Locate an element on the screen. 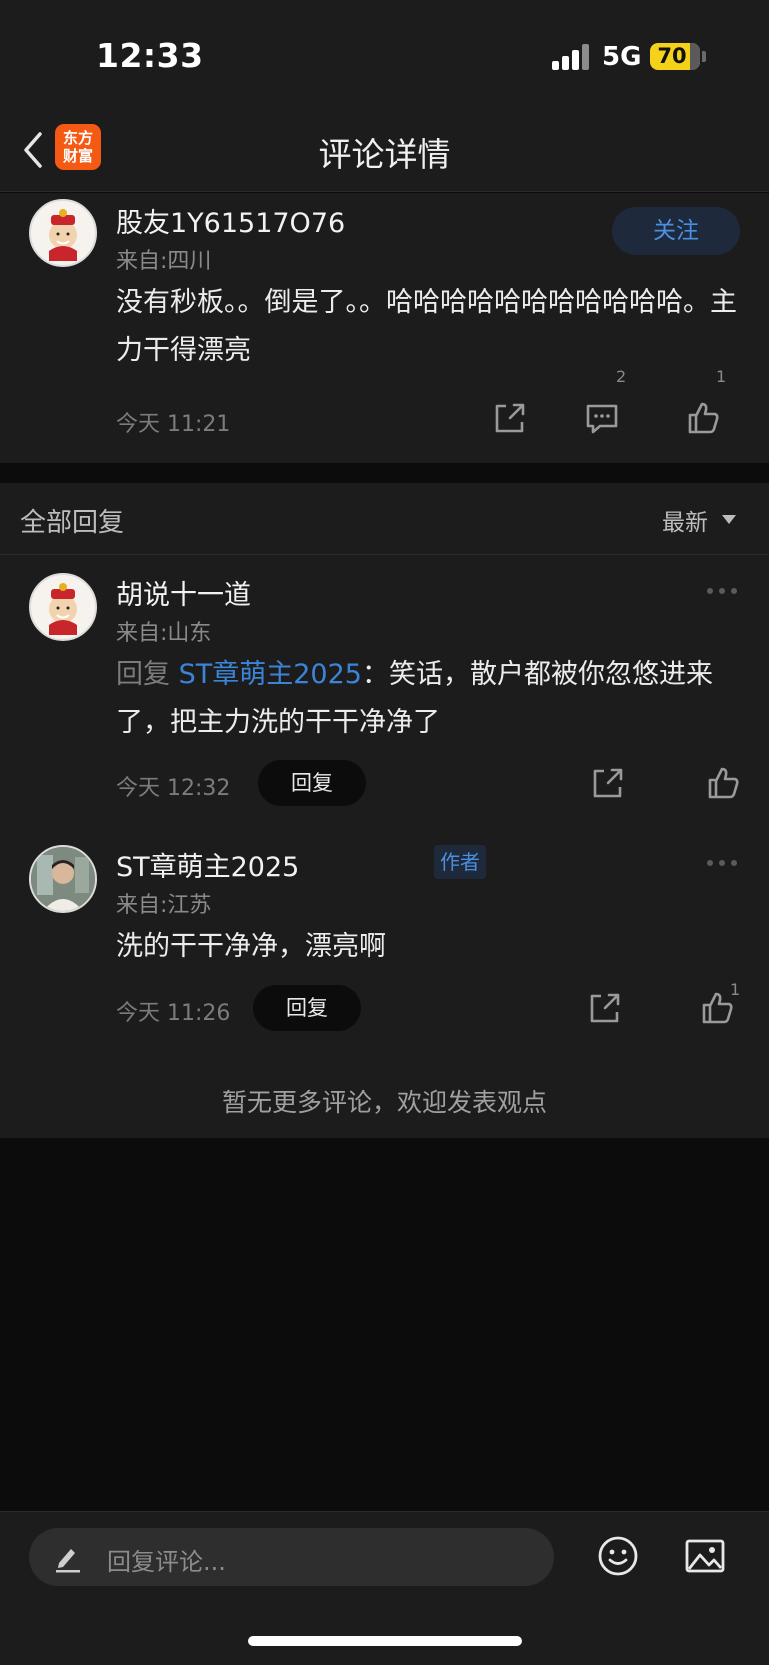 The image size is (769, 1665). reply-time: 今天 11:26 is located at coordinates (173, 1013).